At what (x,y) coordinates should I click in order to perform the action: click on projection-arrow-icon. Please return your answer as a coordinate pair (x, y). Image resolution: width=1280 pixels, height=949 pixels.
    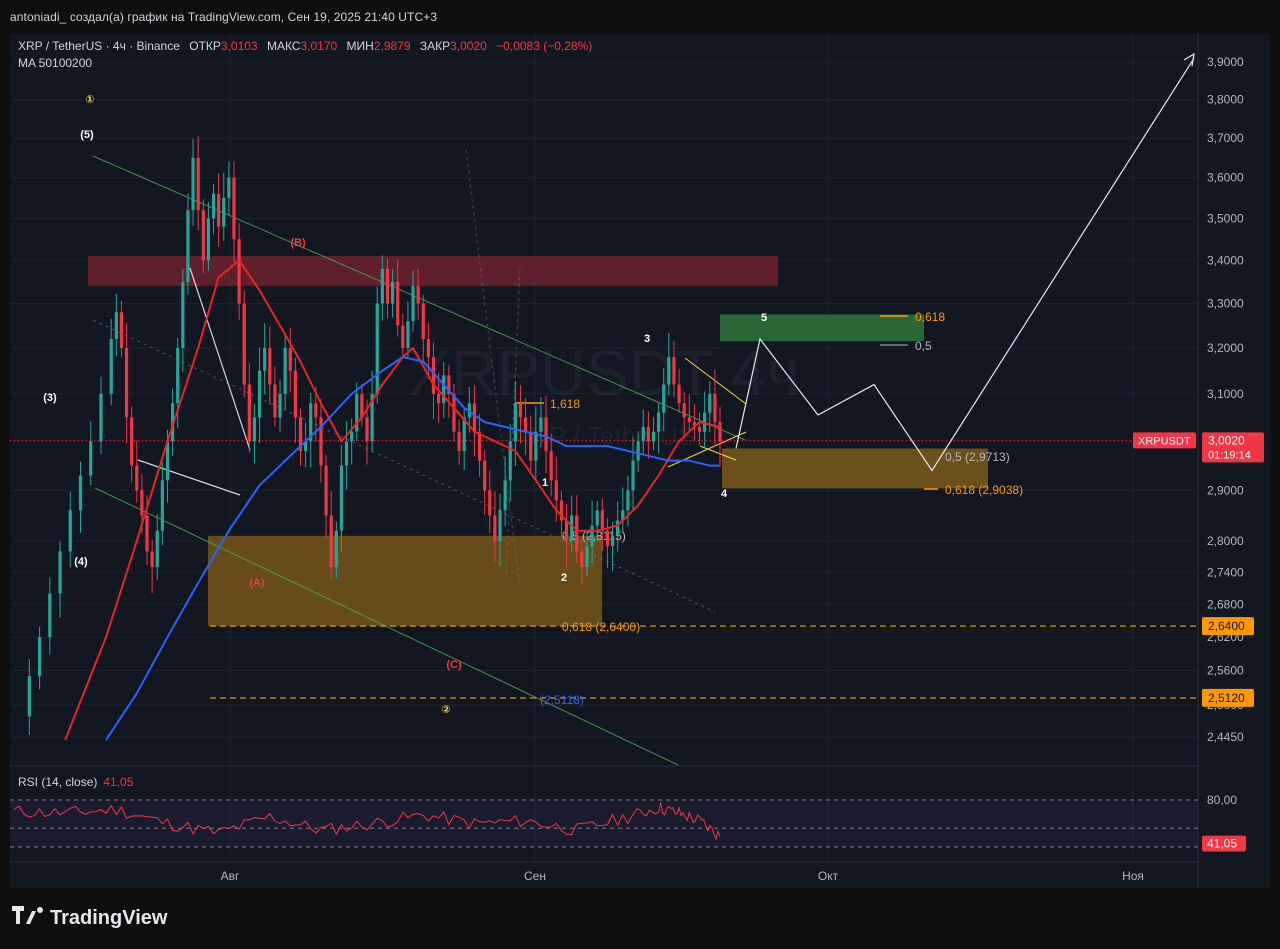
    Looking at the image, I should click on (1189, 59).